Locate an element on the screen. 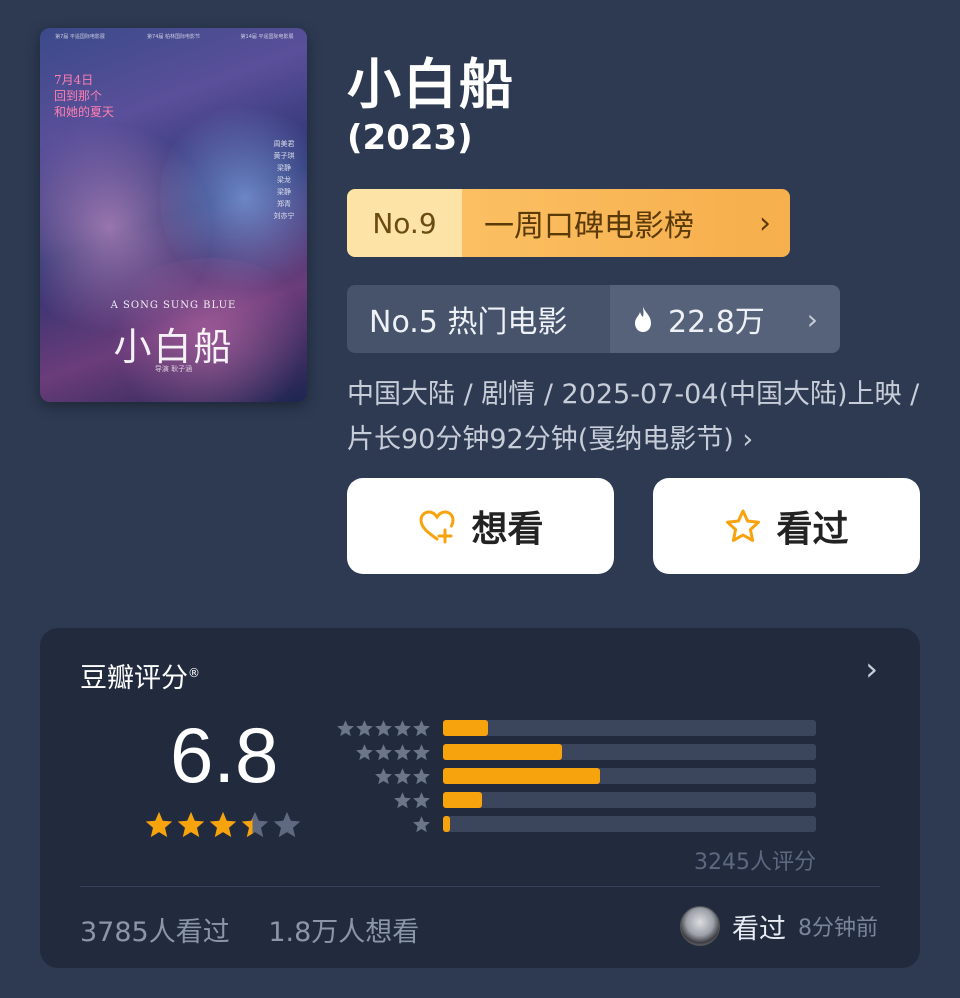 This screenshot has height=998, width=960. avatar is located at coordinates (700, 926).